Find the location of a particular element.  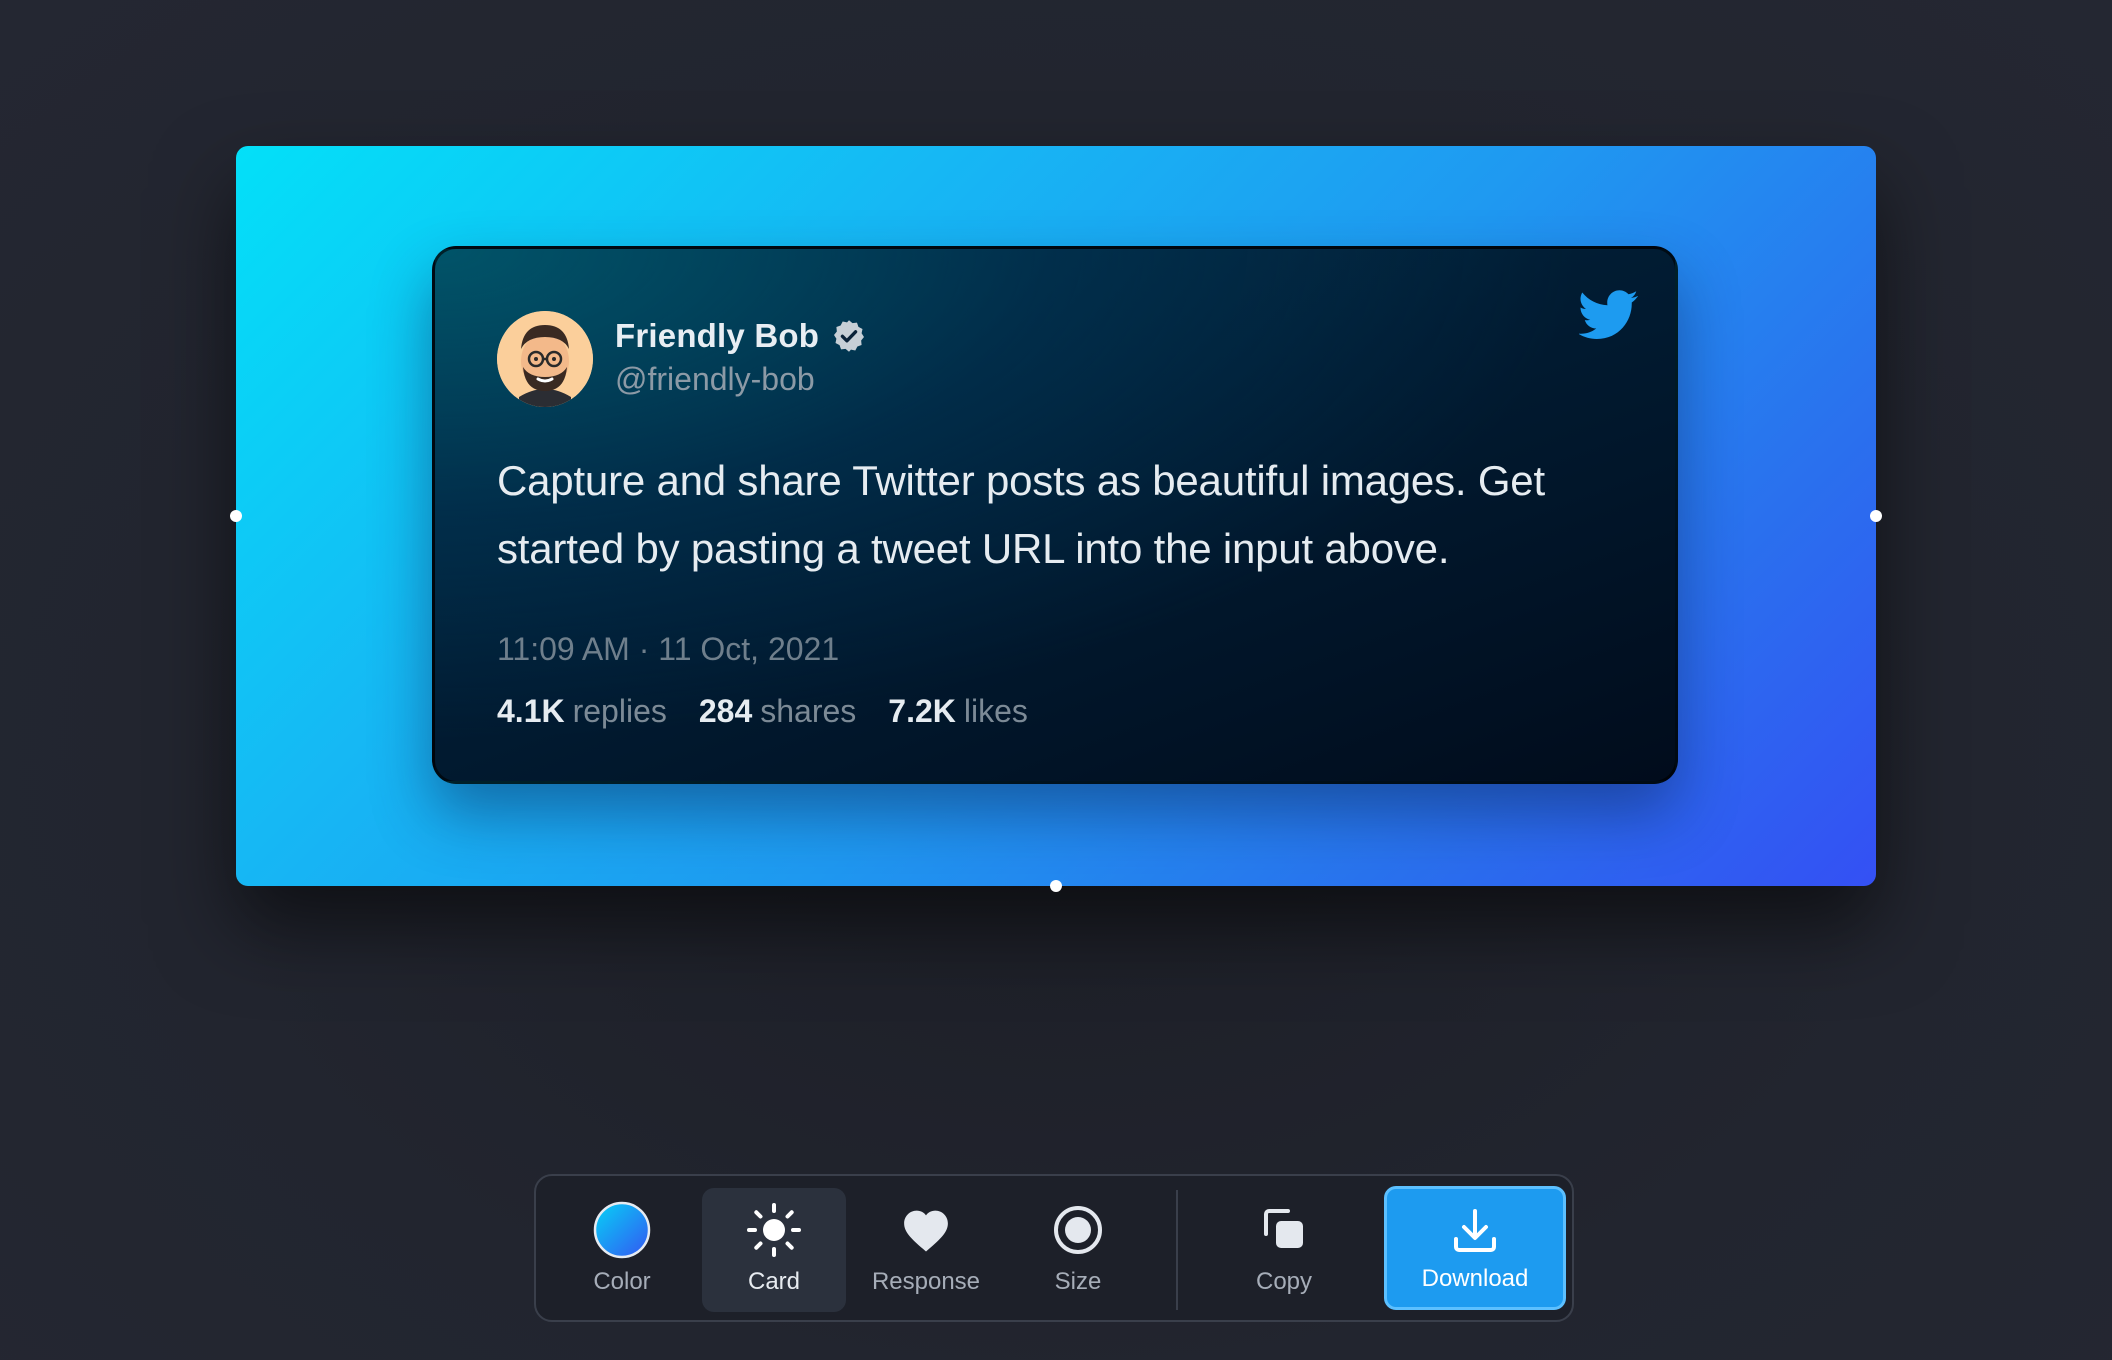

download-icon is located at coordinates (1475, 1231).